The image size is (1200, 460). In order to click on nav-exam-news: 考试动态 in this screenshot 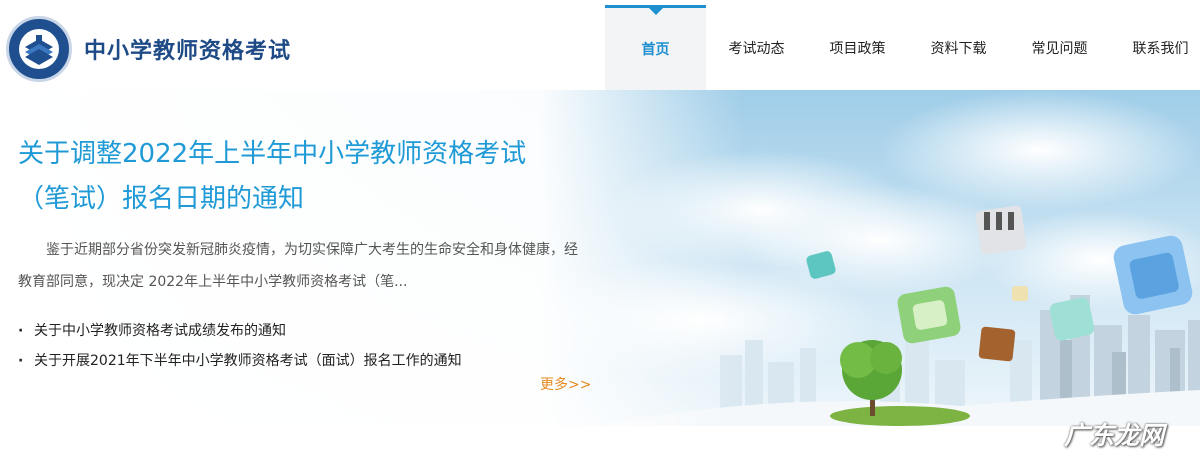, I will do `click(756, 47)`.